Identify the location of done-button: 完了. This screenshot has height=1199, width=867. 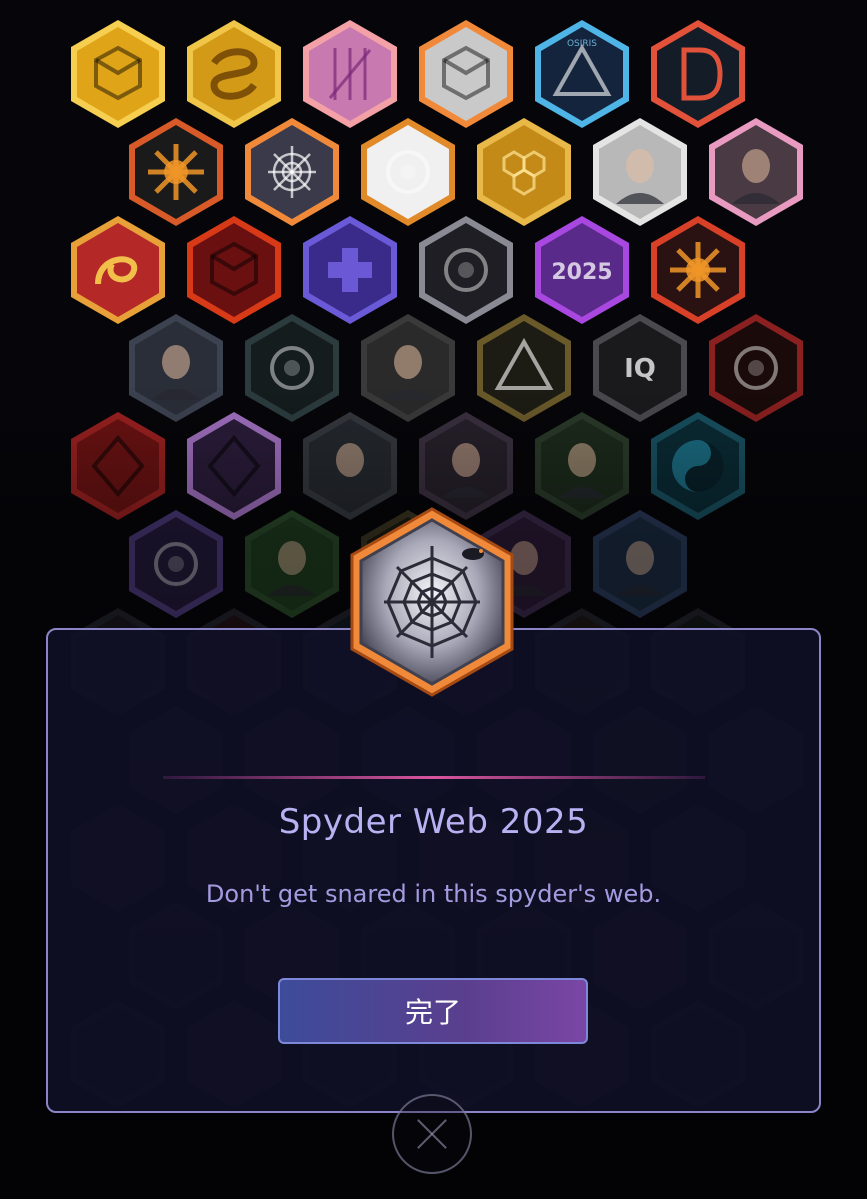
(433, 1011).